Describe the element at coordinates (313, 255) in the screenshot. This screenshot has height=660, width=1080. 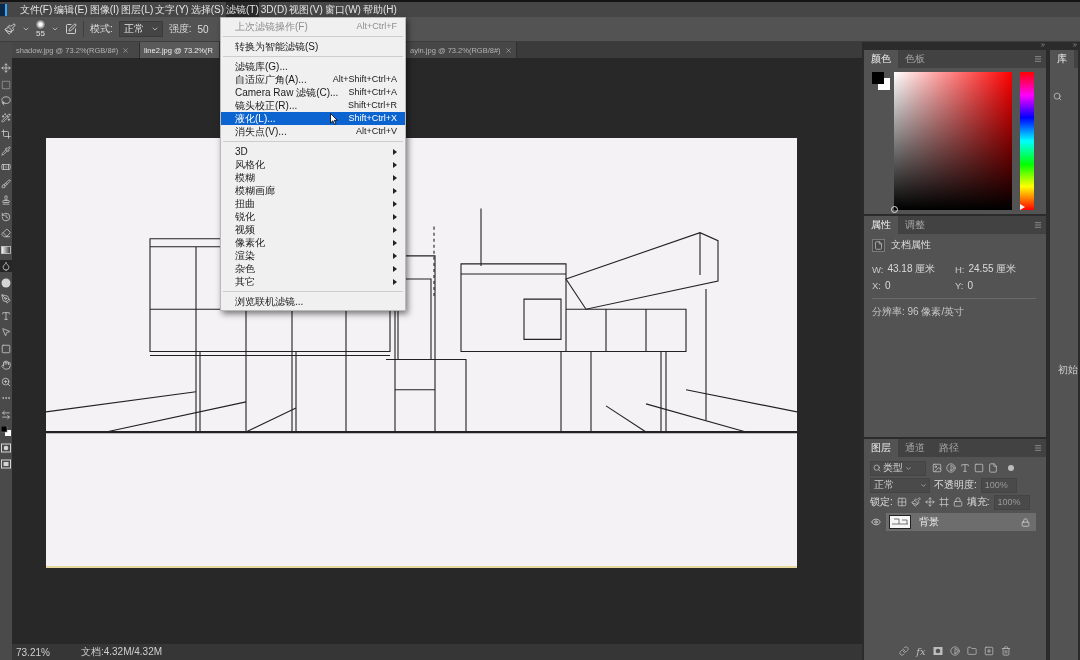
I see `menu-item: 渲染` at that location.